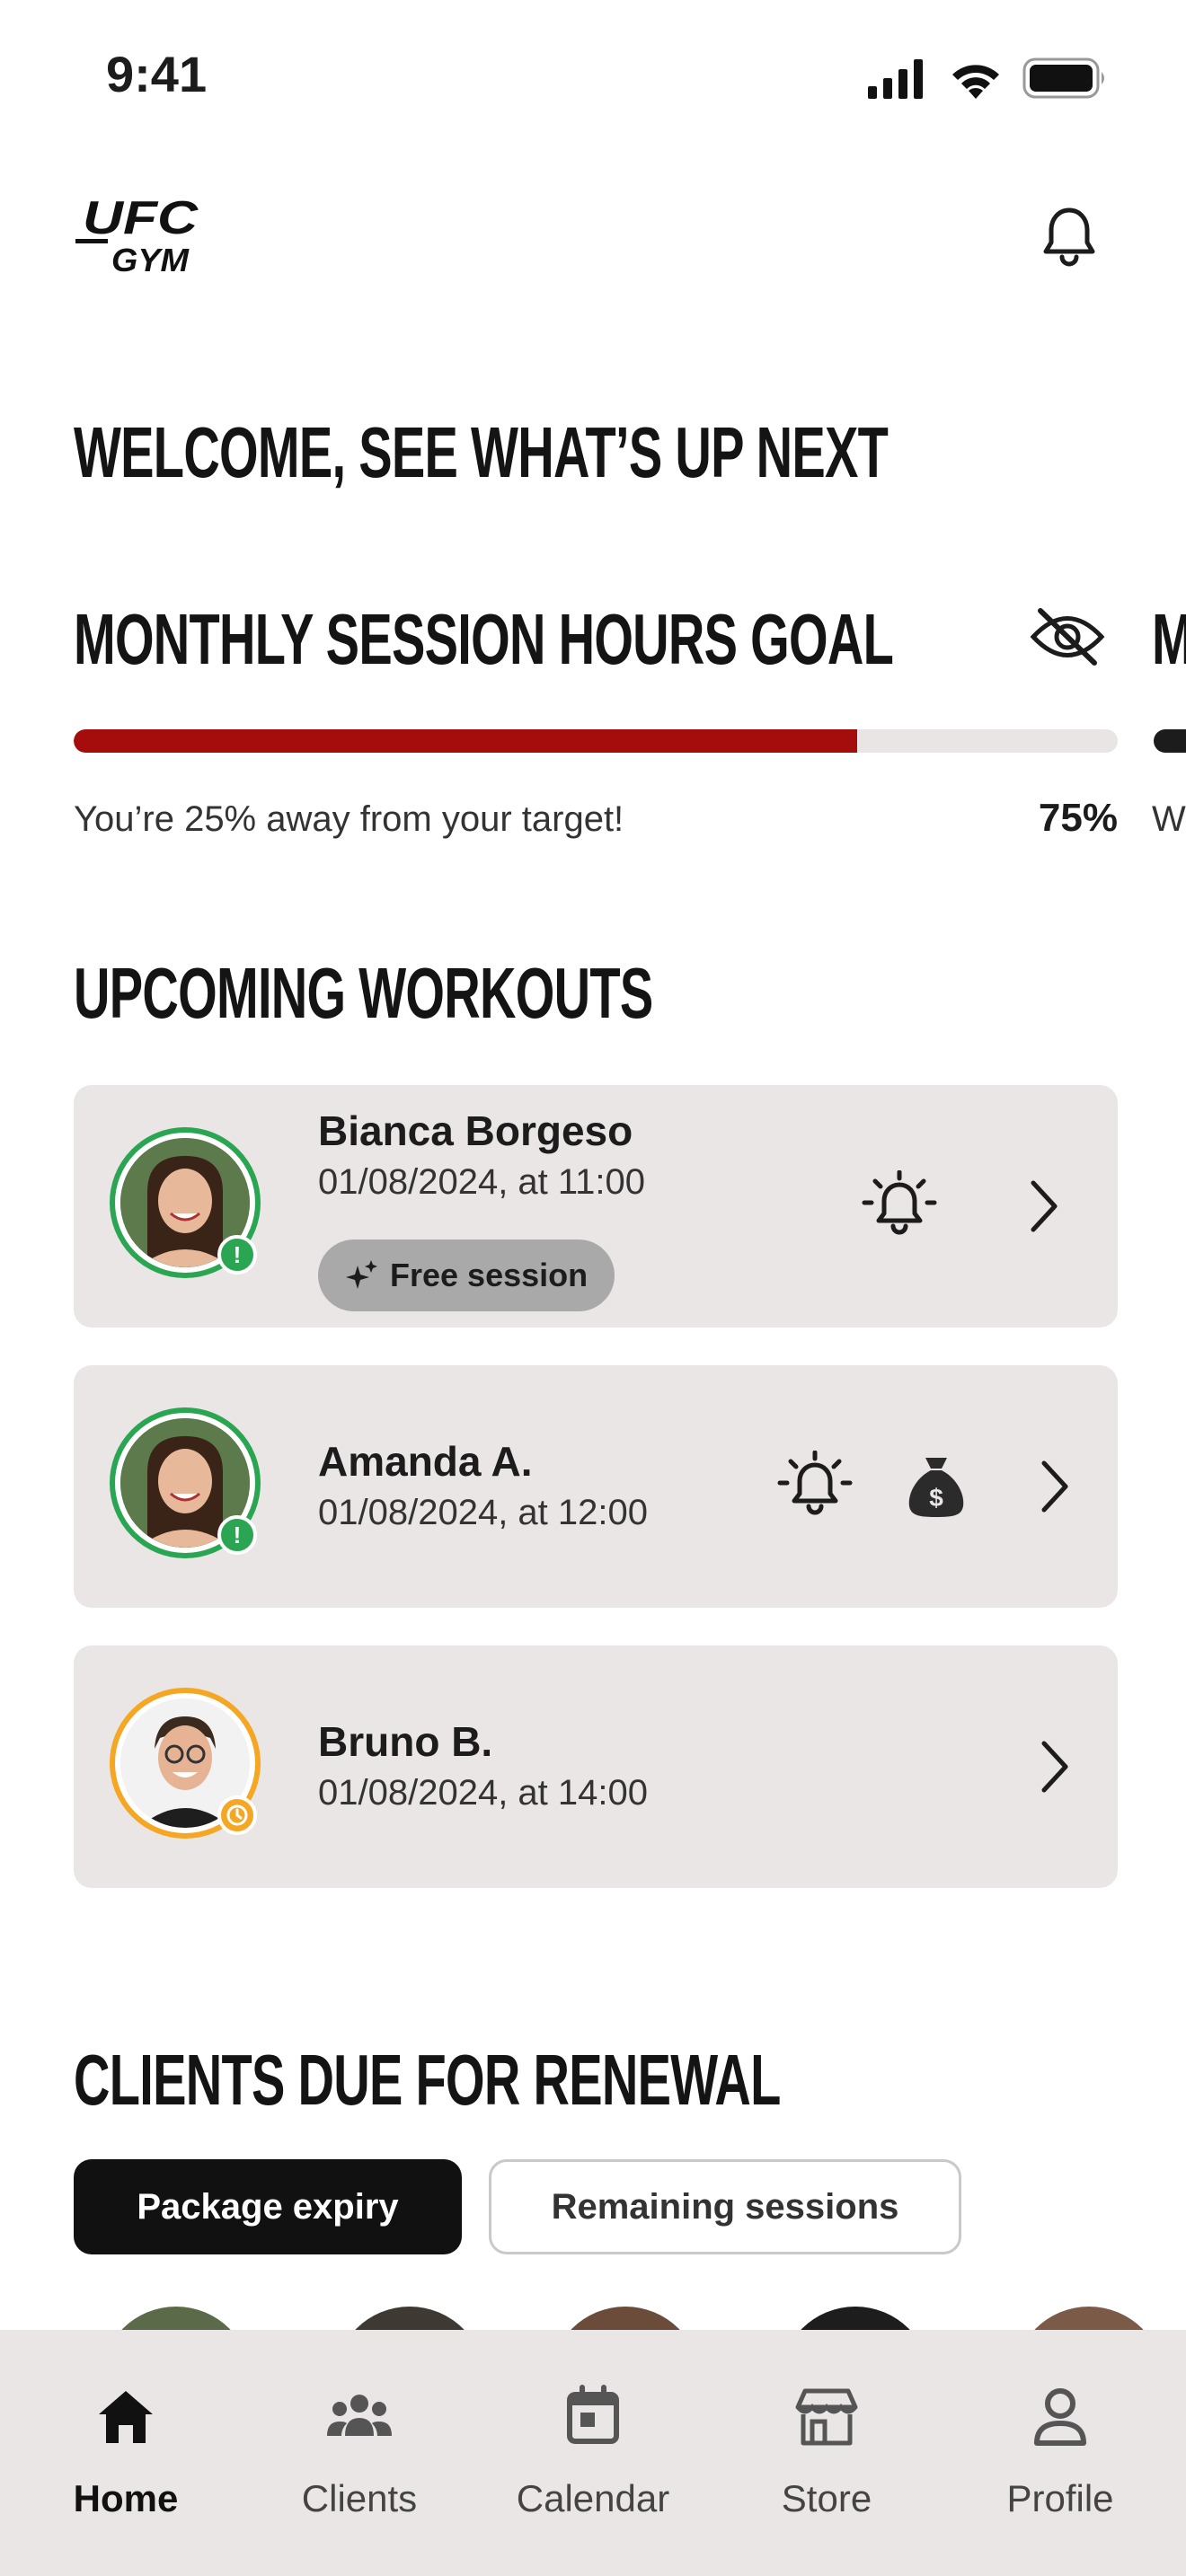 This screenshot has width=1186, height=2576. I want to click on upcoming-workouts-title: UPCOMING WORKOUTS, so click(363, 993).